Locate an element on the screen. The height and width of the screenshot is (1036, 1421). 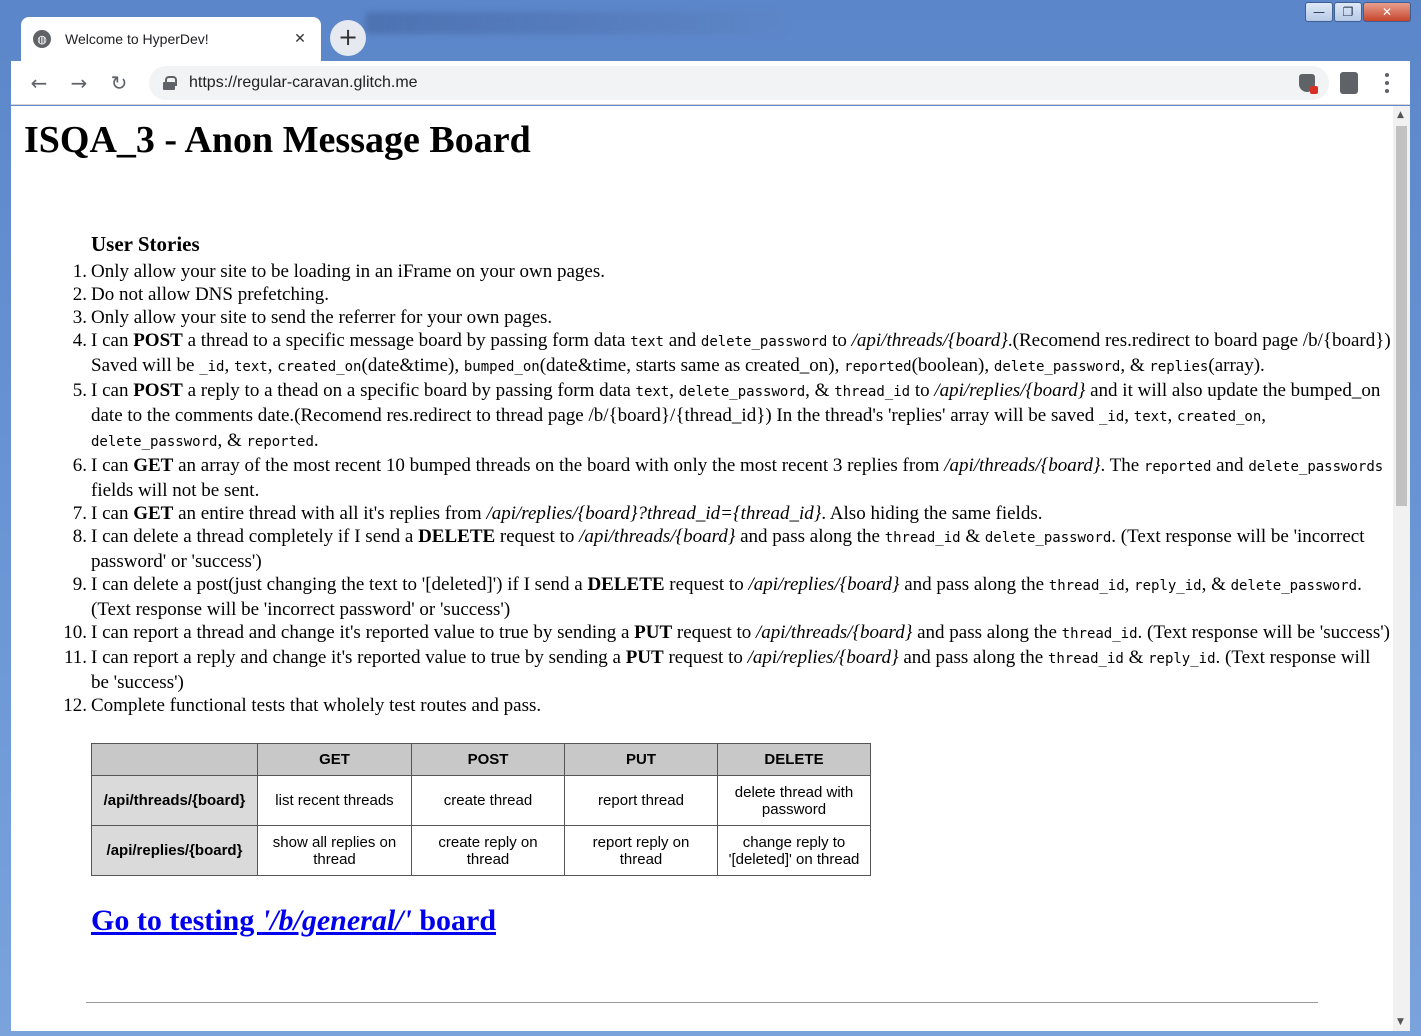
table-cell: create thread is located at coordinates (488, 800).